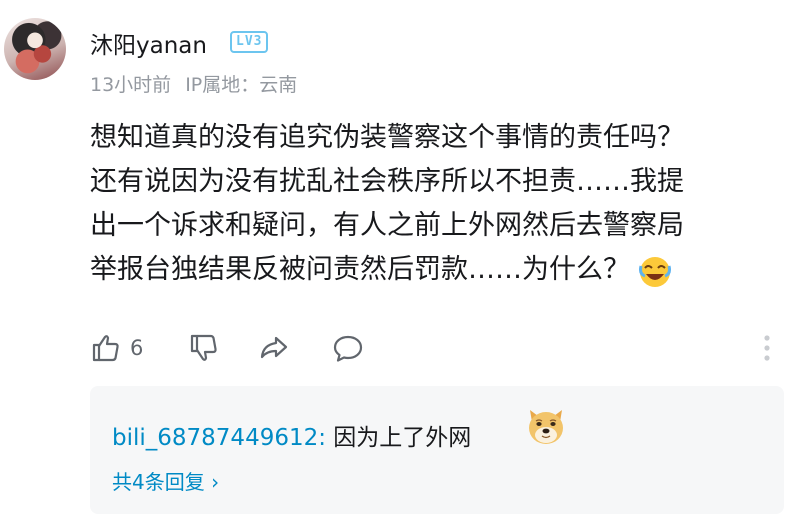 The height and width of the screenshot is (516, 800). Describe the element at coordinates (165, 480) in the screenshot. I see `view-all-replies-link: 共4条回复 ›` at that location.